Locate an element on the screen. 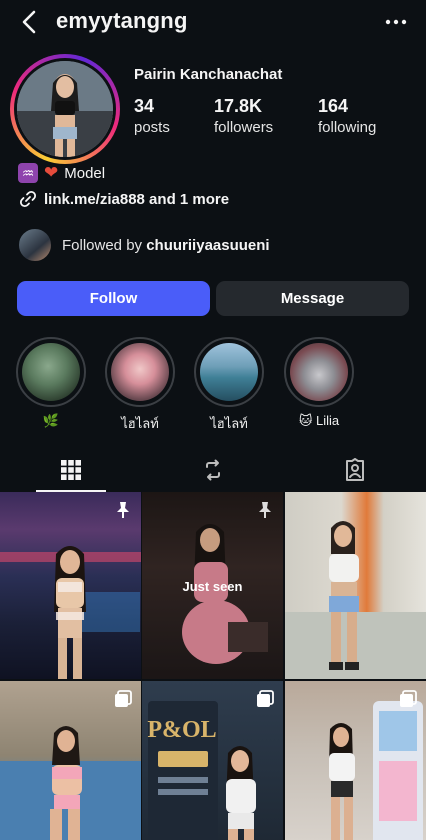 This screenshot has height=840, width=426. following-label: following is located at coordinates (347, 127).